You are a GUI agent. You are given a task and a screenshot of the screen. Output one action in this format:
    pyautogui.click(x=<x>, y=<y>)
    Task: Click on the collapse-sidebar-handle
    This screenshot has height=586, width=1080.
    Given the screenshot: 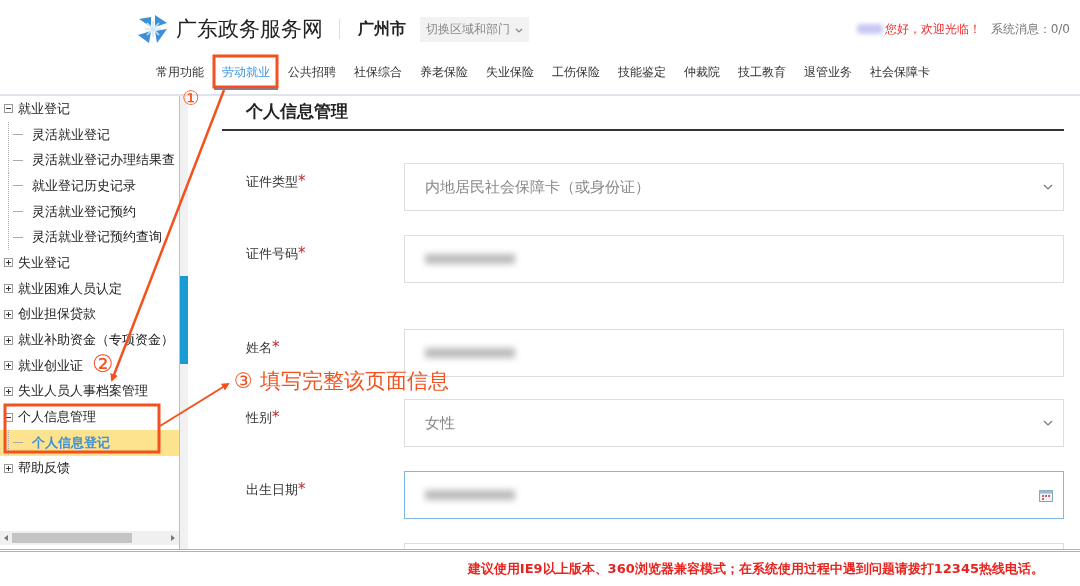 What is the action you would take?
    pyautogui.click(x=184, y=320)
    